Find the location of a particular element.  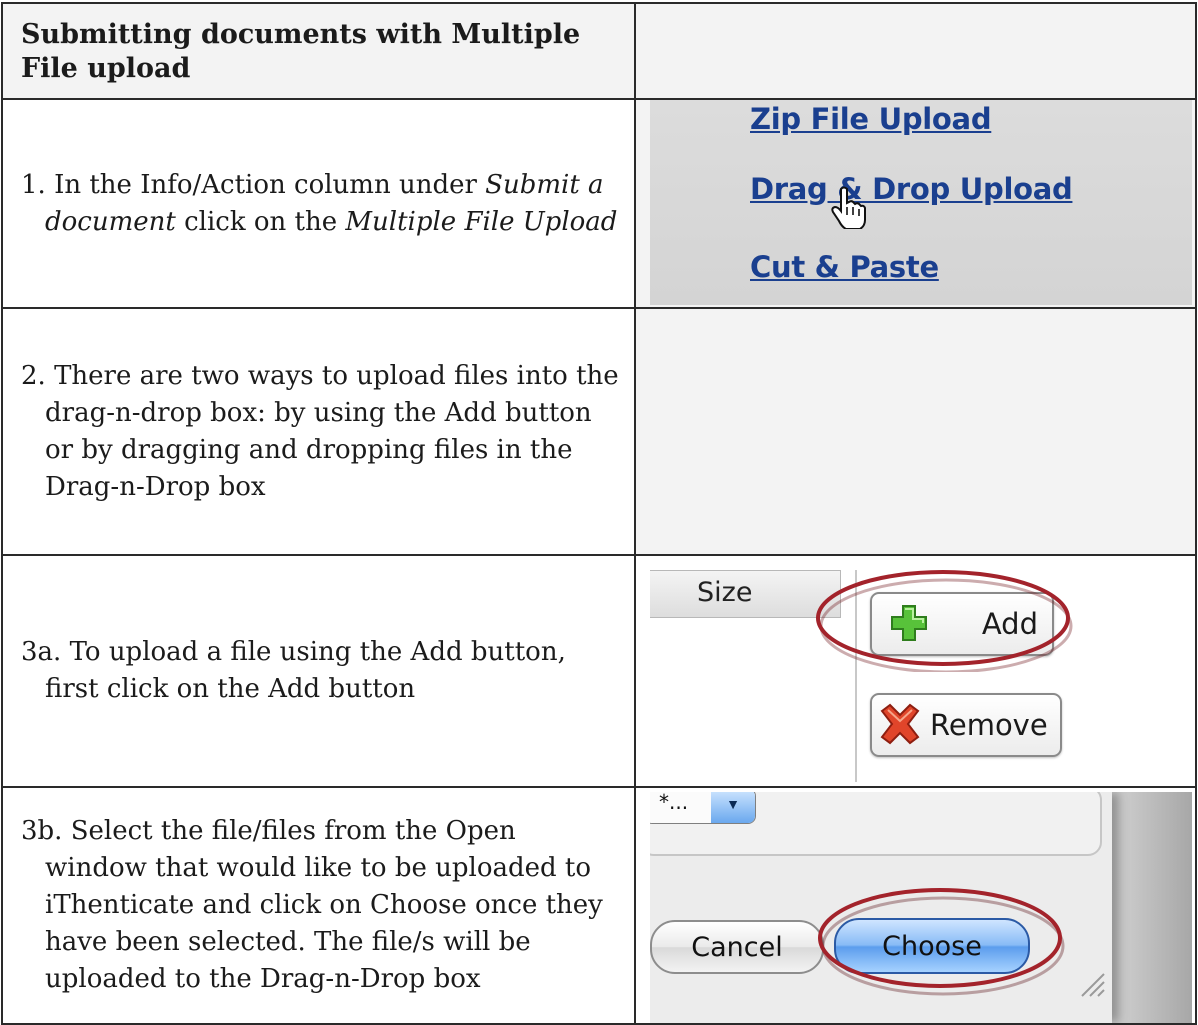

remove-x-icon is located at coordinates (900, 724).